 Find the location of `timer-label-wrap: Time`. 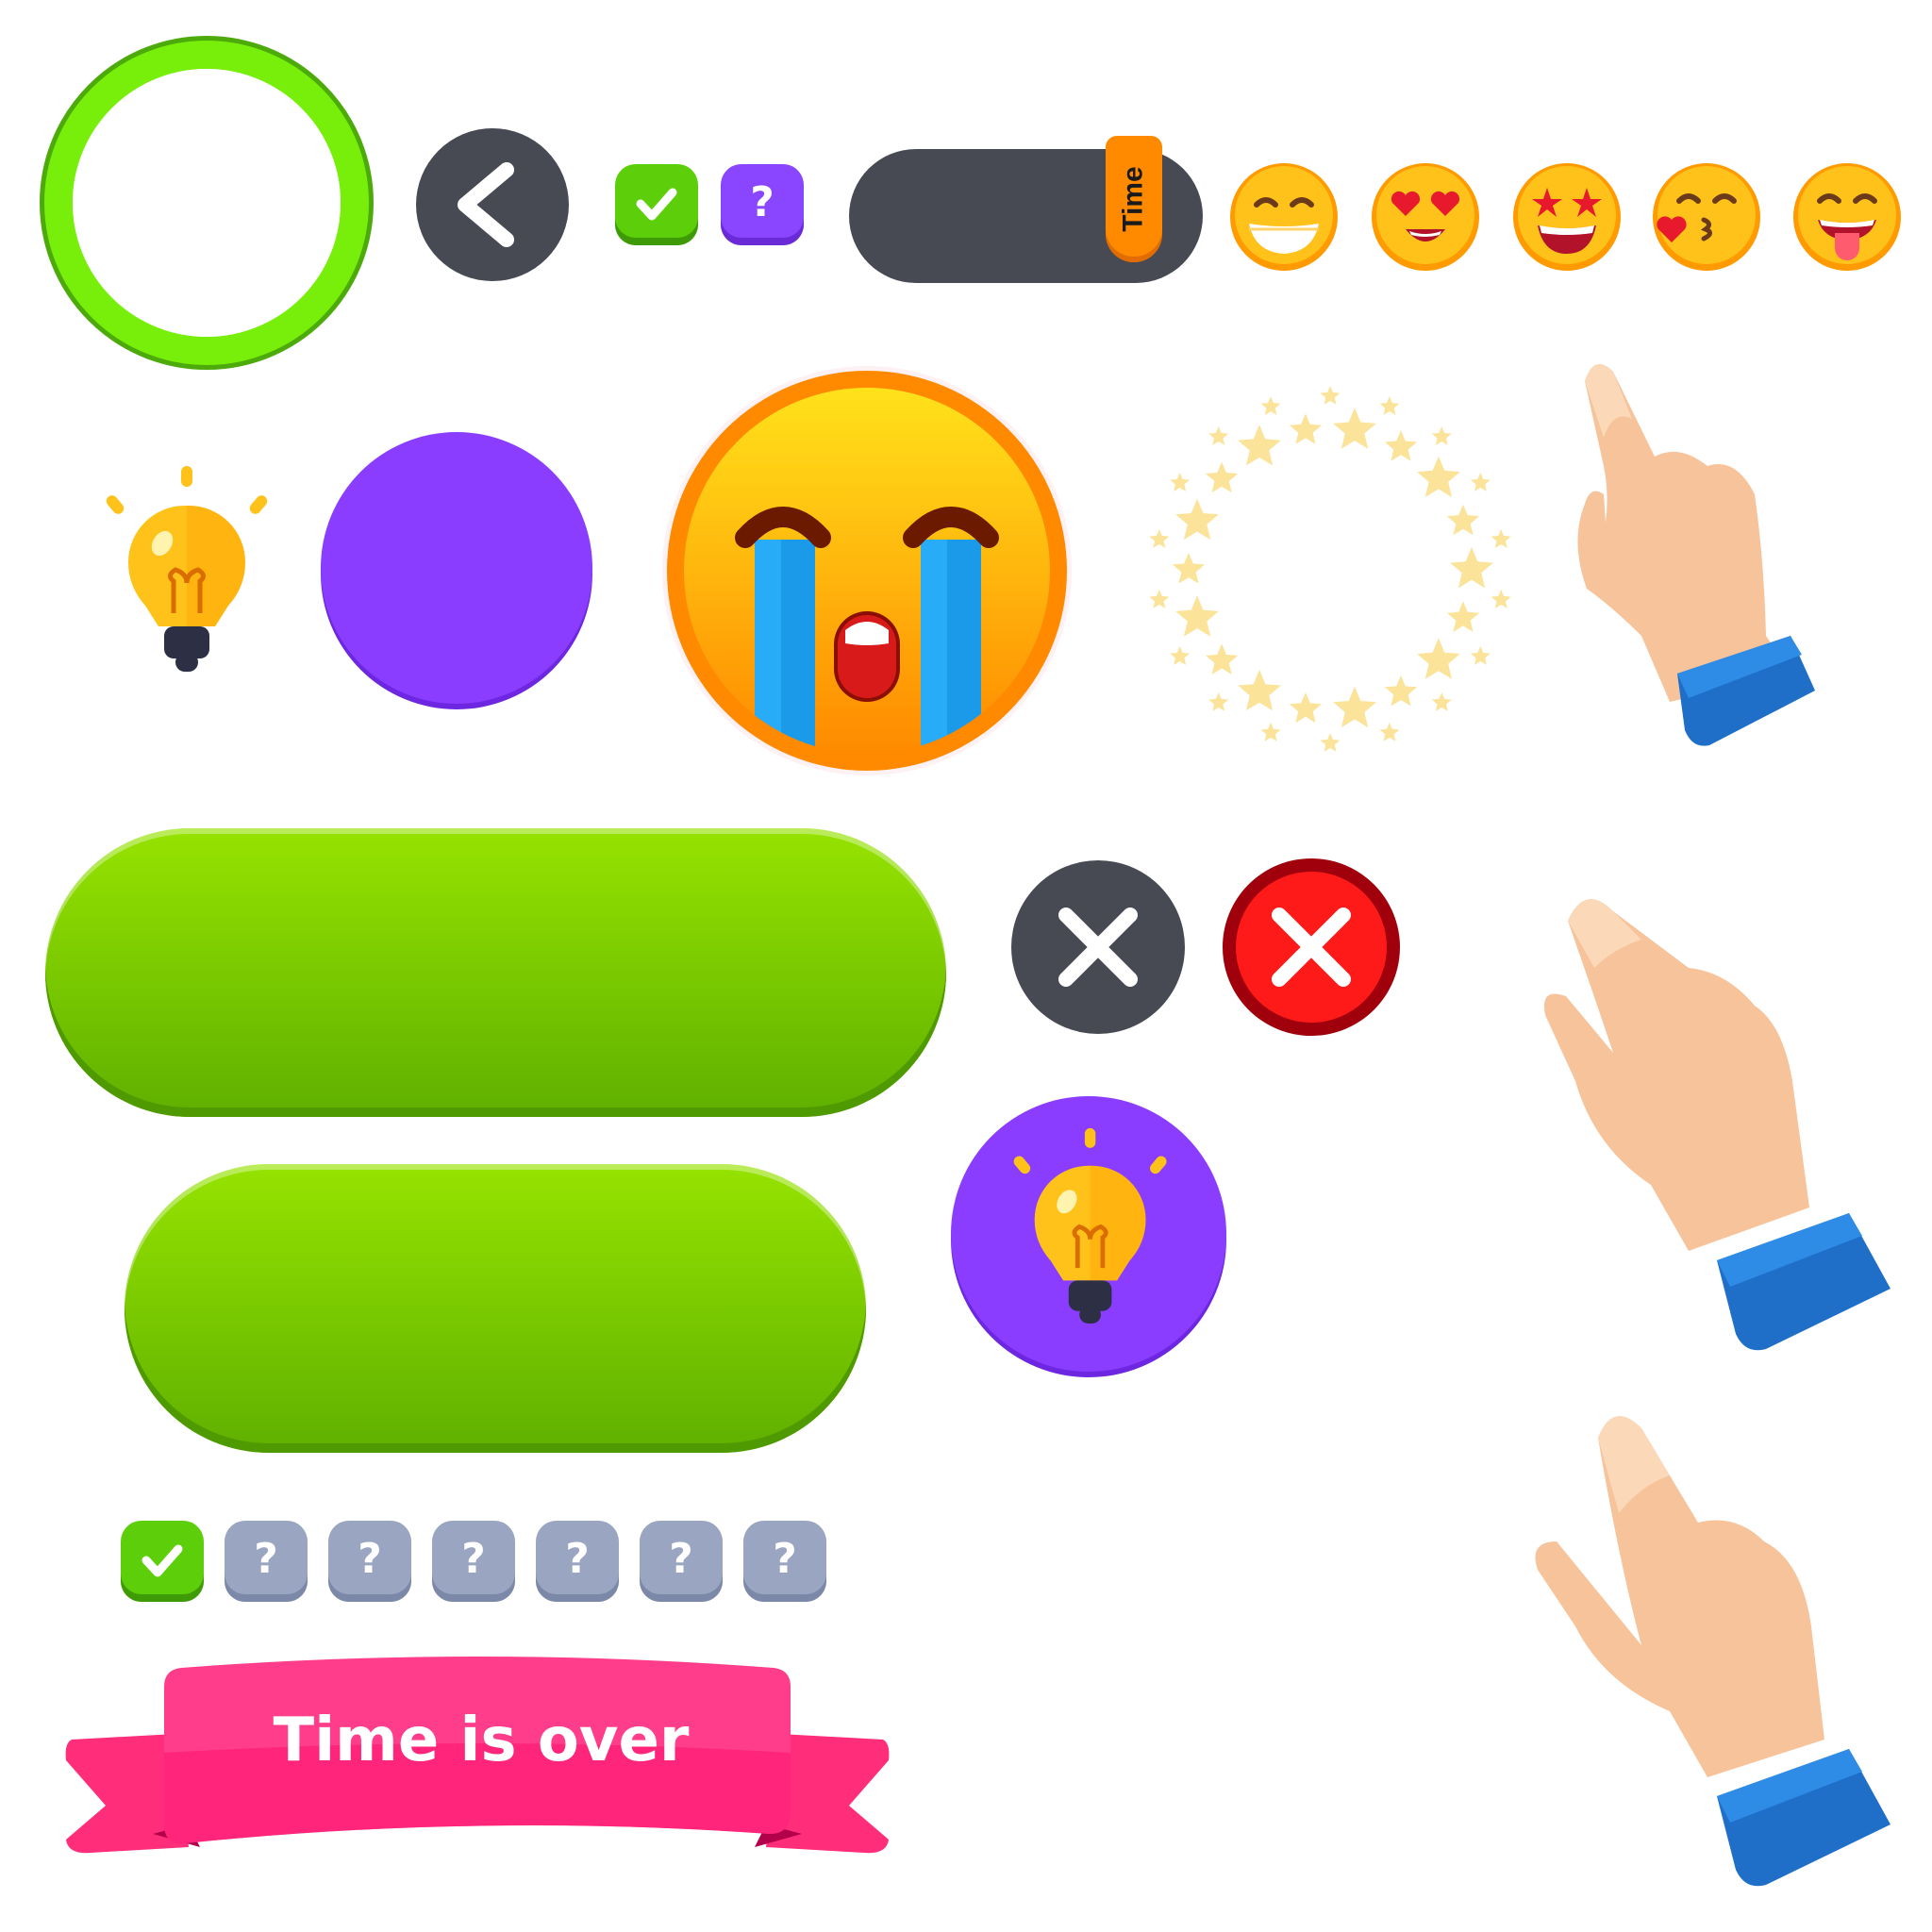

timer-label-wrap: Time is located at coordinates (1134, 199).